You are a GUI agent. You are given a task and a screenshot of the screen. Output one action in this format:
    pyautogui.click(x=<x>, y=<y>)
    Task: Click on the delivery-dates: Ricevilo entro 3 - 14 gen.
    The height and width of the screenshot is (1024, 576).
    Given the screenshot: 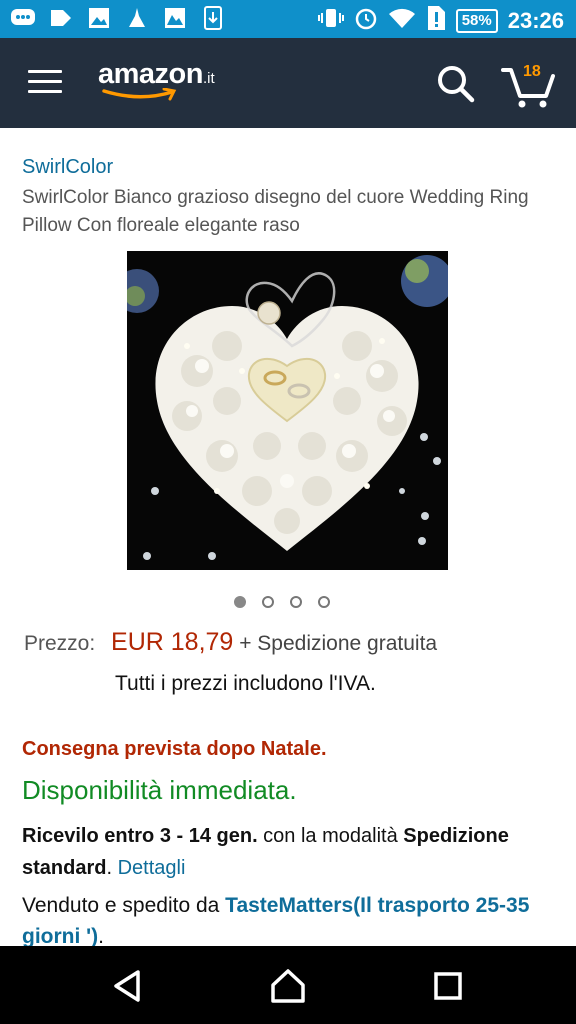 What is the action you would take?
    pyautogui.click(x=140, y=836)
    